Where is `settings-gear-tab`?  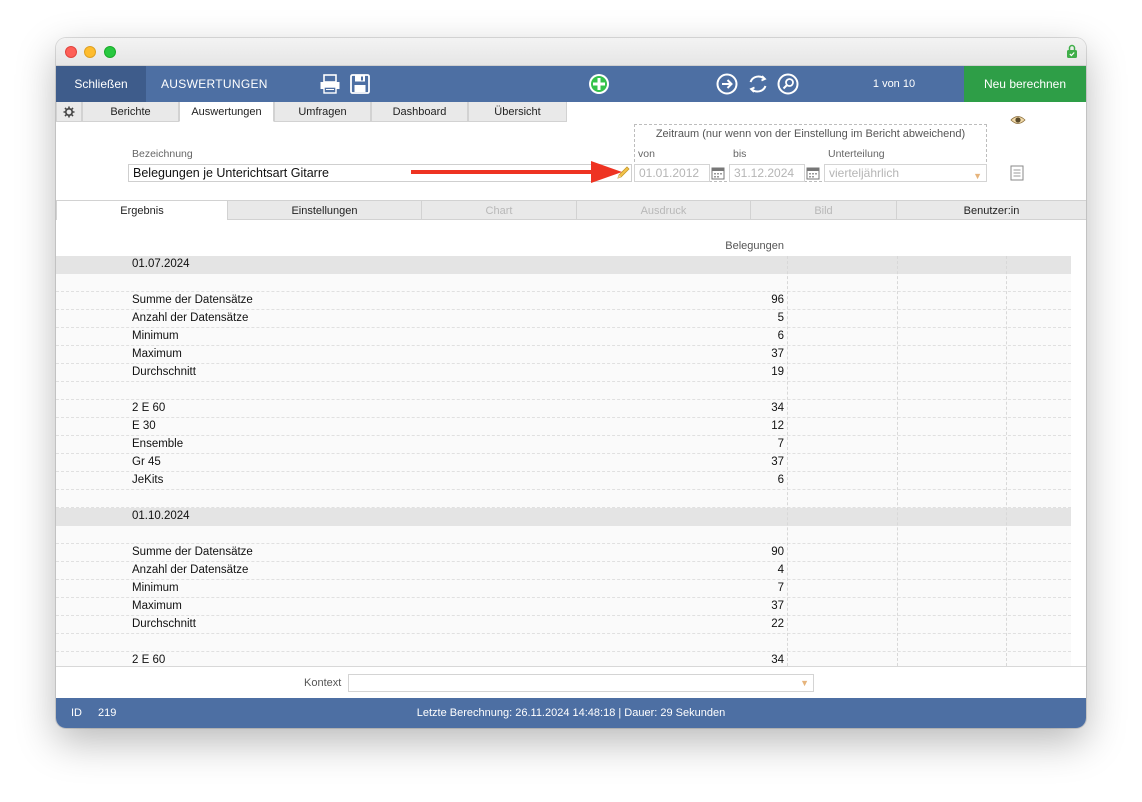
settings-gear-tab is located at coordinates (69, 112).